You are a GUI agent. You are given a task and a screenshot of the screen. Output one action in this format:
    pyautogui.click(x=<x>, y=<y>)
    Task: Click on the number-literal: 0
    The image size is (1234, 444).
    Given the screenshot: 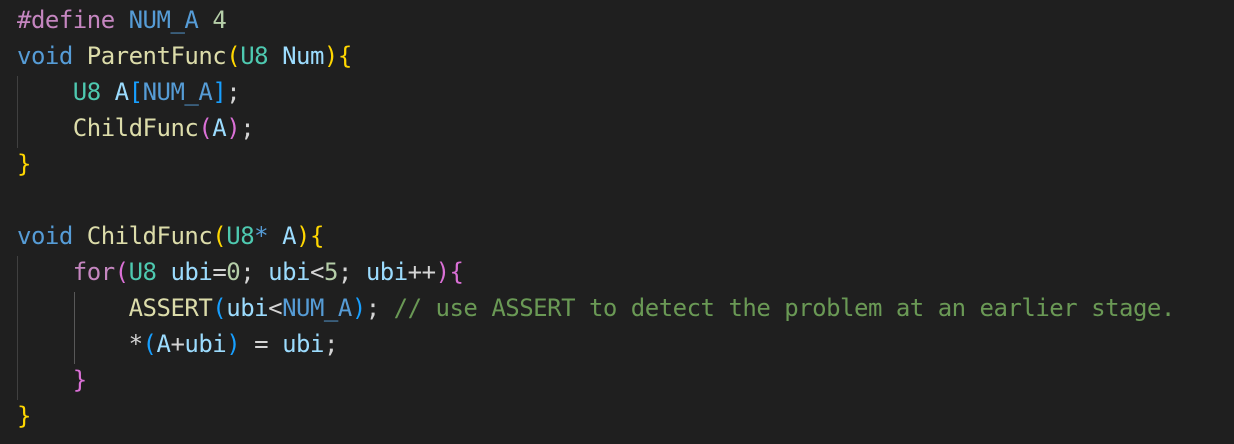 What is the action you would take?
    pyautogui.click(x=233, y=272)
    